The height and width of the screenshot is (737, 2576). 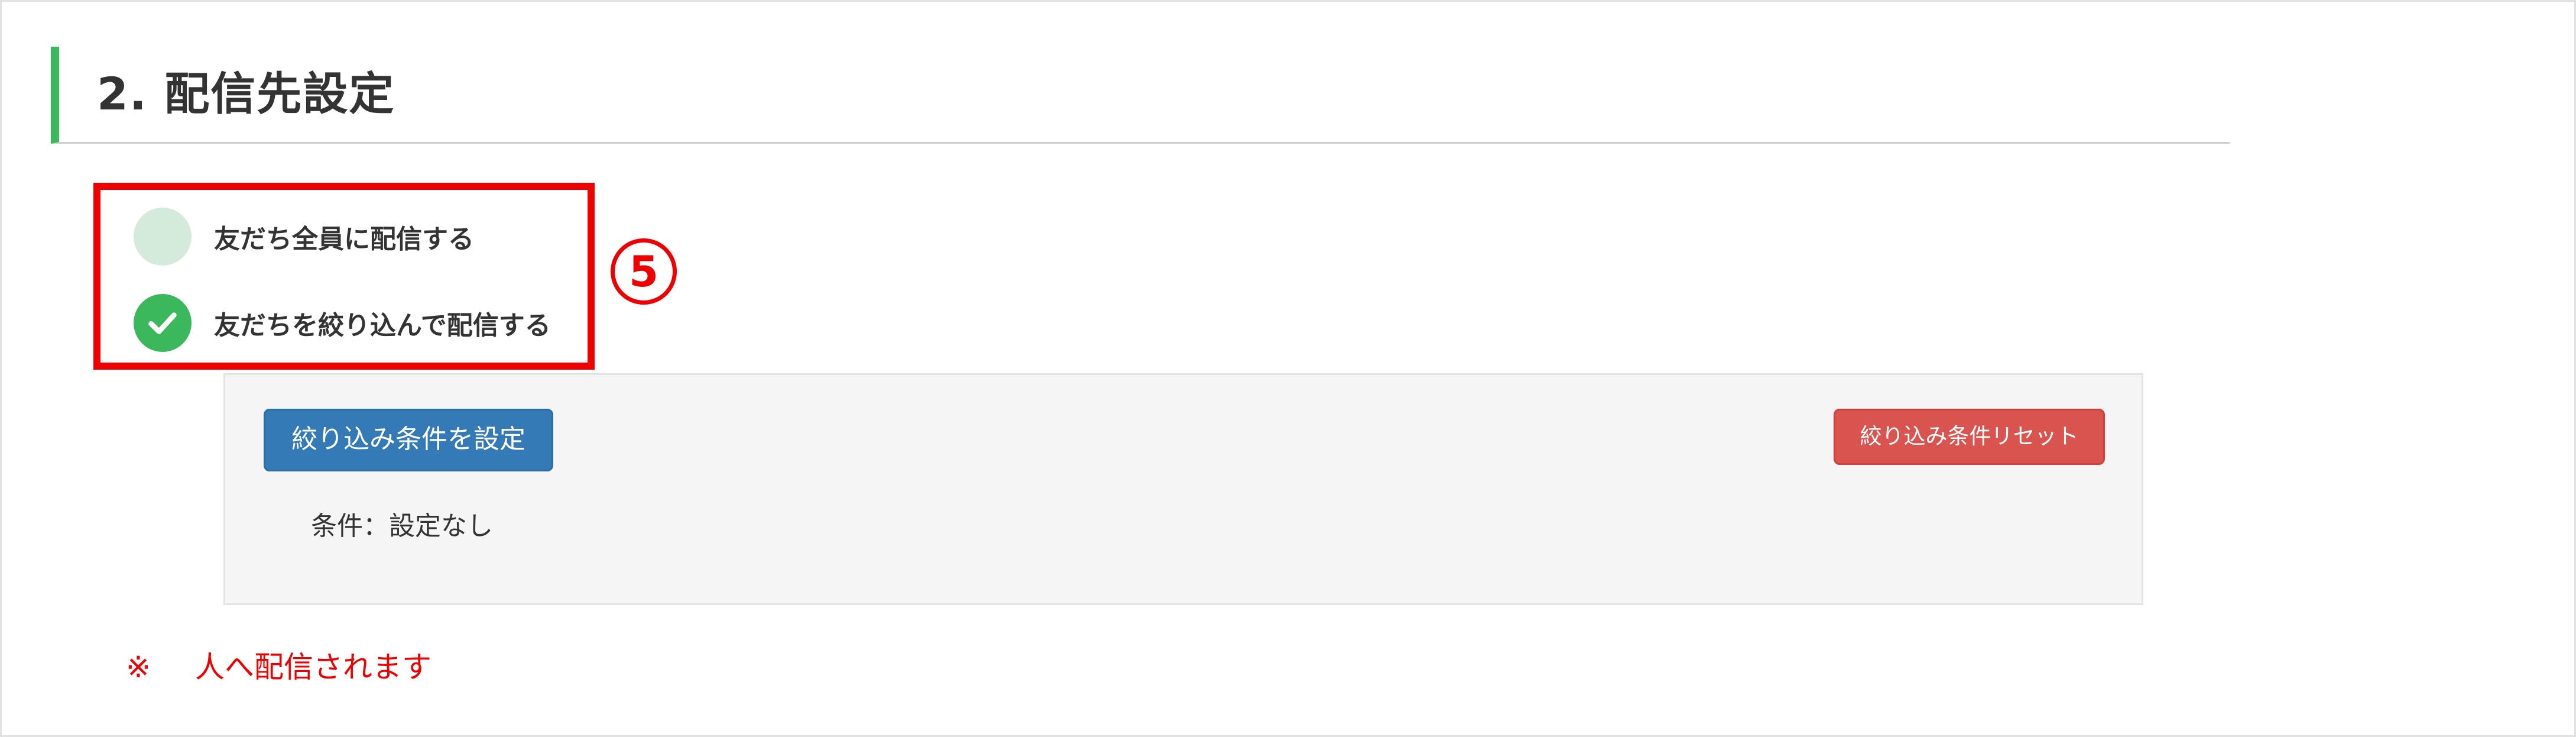 What do you see at coordinates (138, 667) in the screenshot?
I see `note-mark: ※` at bounding box center [138, 667].